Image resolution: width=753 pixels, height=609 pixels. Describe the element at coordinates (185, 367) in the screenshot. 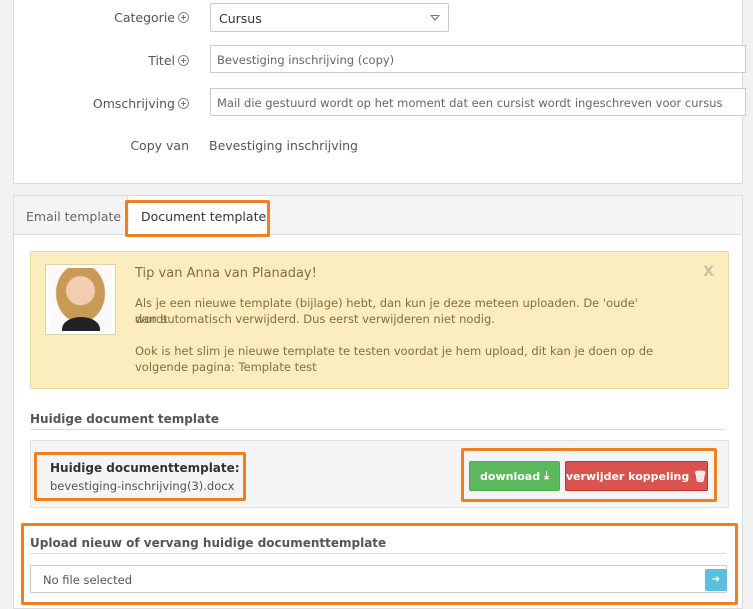

I see `tip-line-4-prefix: volgende pagina:` at that location.